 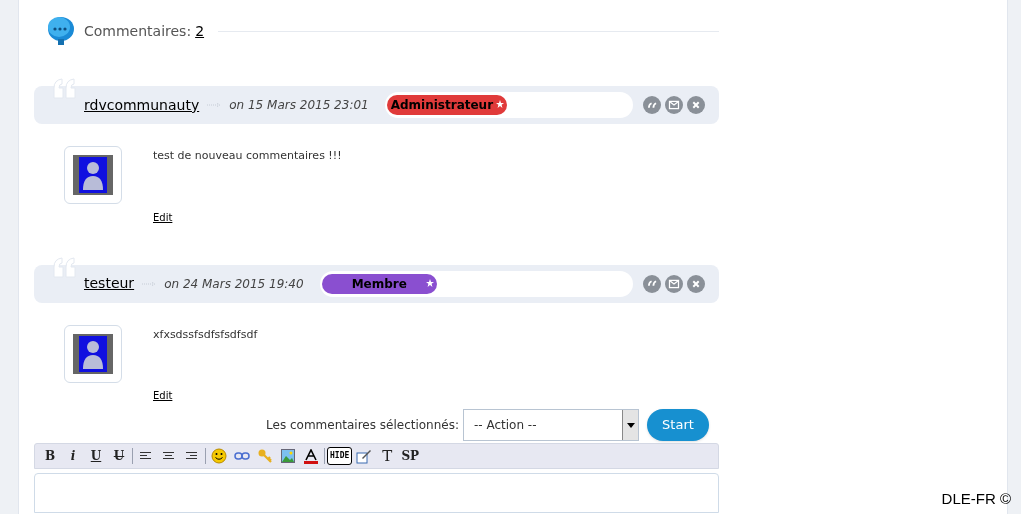 I want to click on comment-text: test de nouveau commentaires !!!, so click(x=247, y=156).